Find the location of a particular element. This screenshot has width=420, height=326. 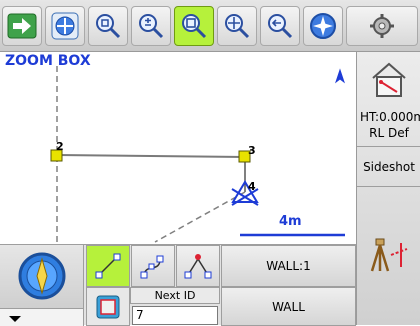

curve-draw-icon is located at coordinates (152, 267).